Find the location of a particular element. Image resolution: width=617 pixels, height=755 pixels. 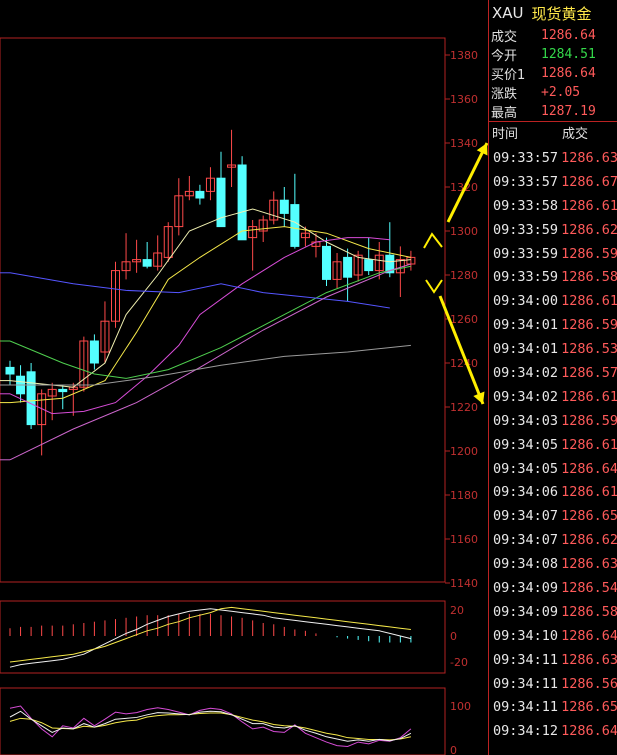

kdj-k-line is located at coordinates (210, 726).